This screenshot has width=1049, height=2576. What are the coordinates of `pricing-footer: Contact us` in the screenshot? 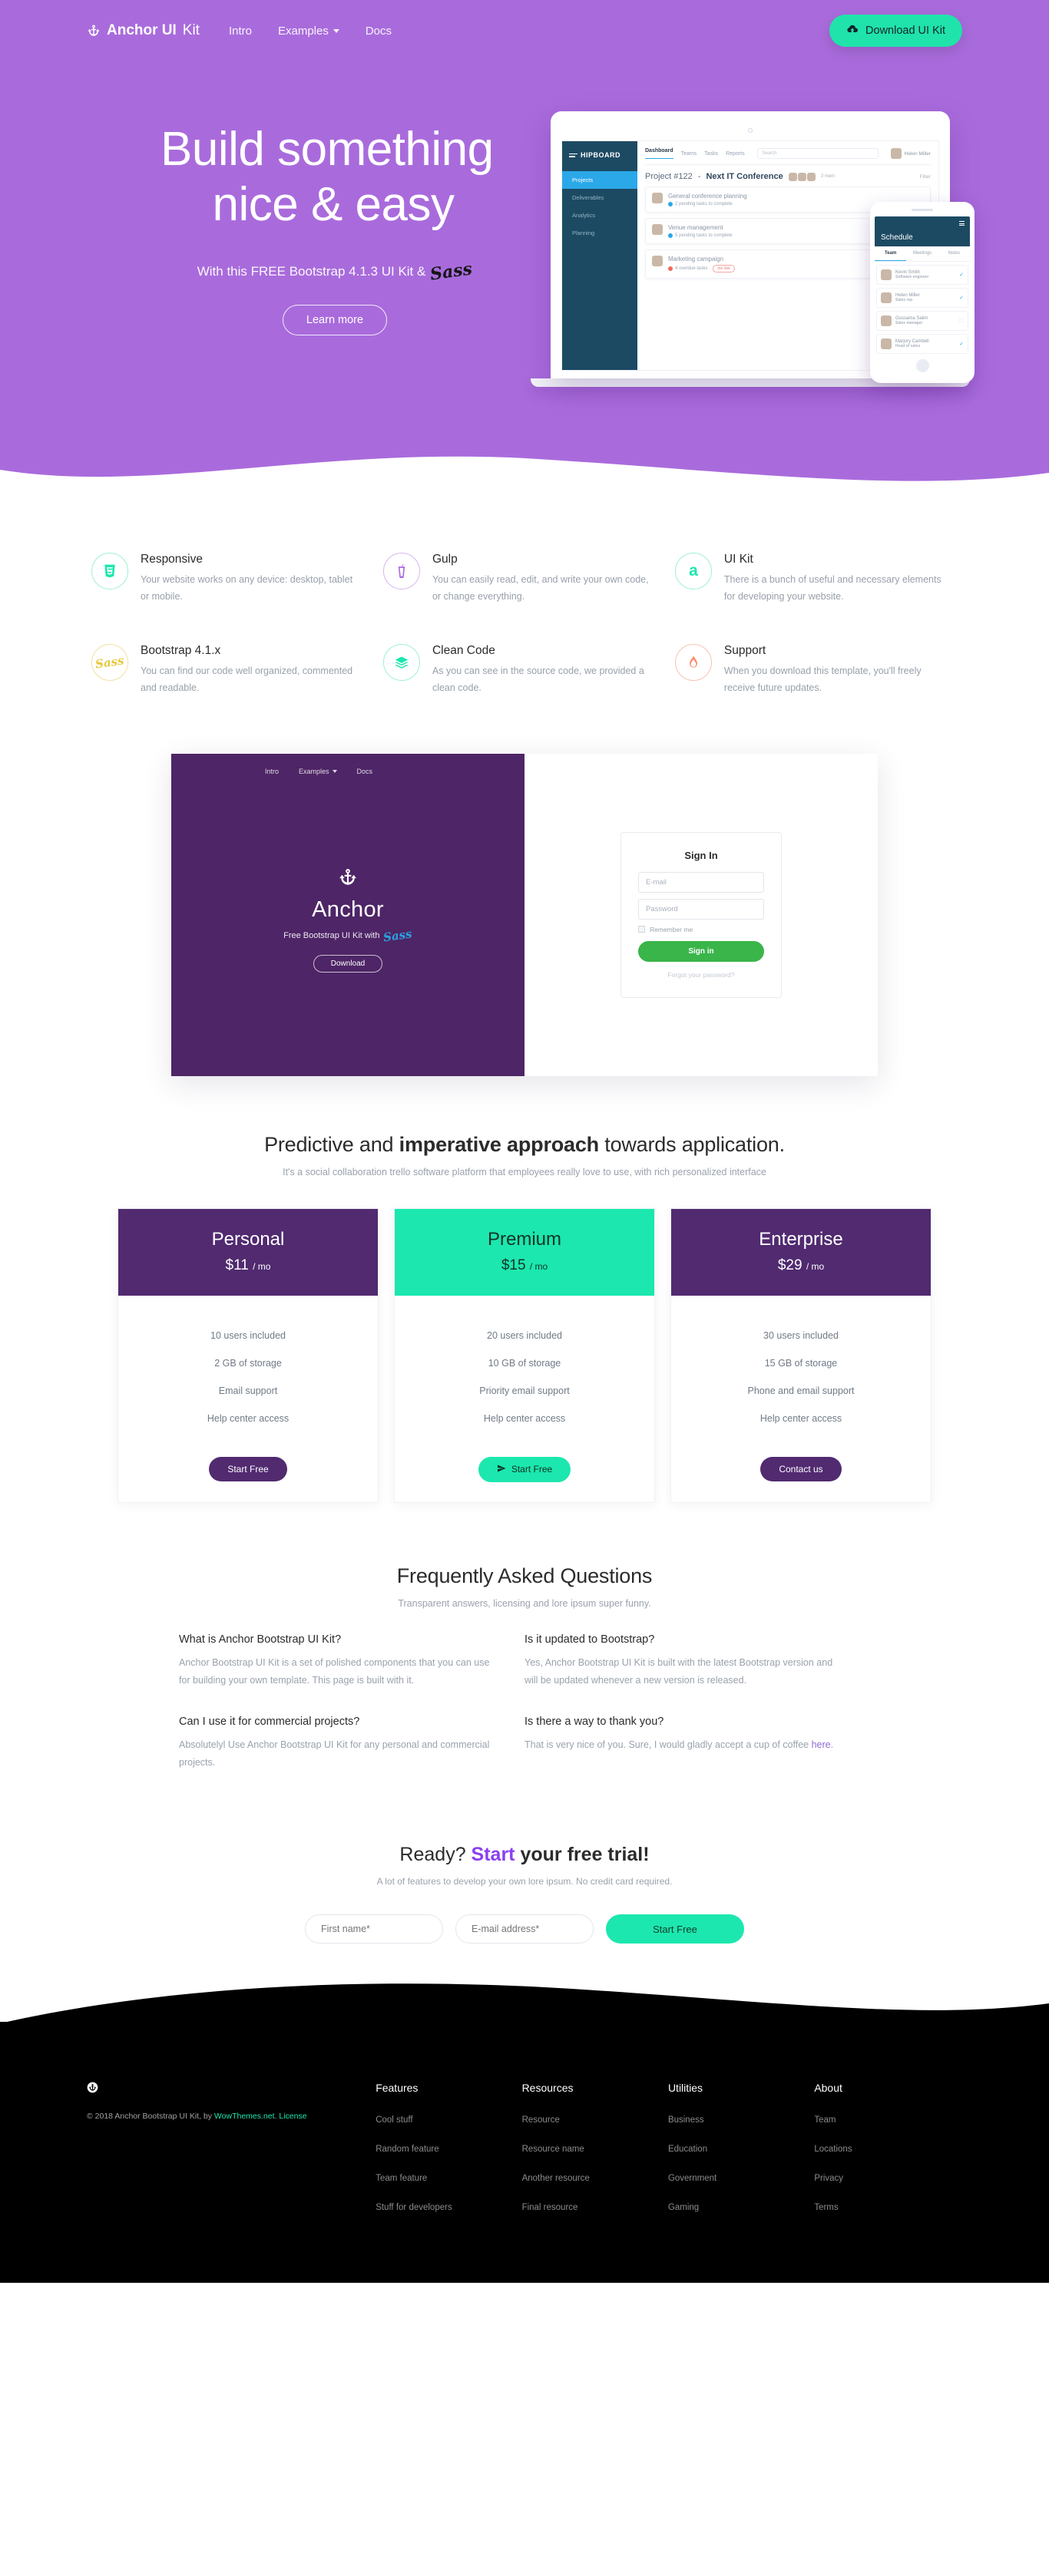 It's located at (801, 1476).